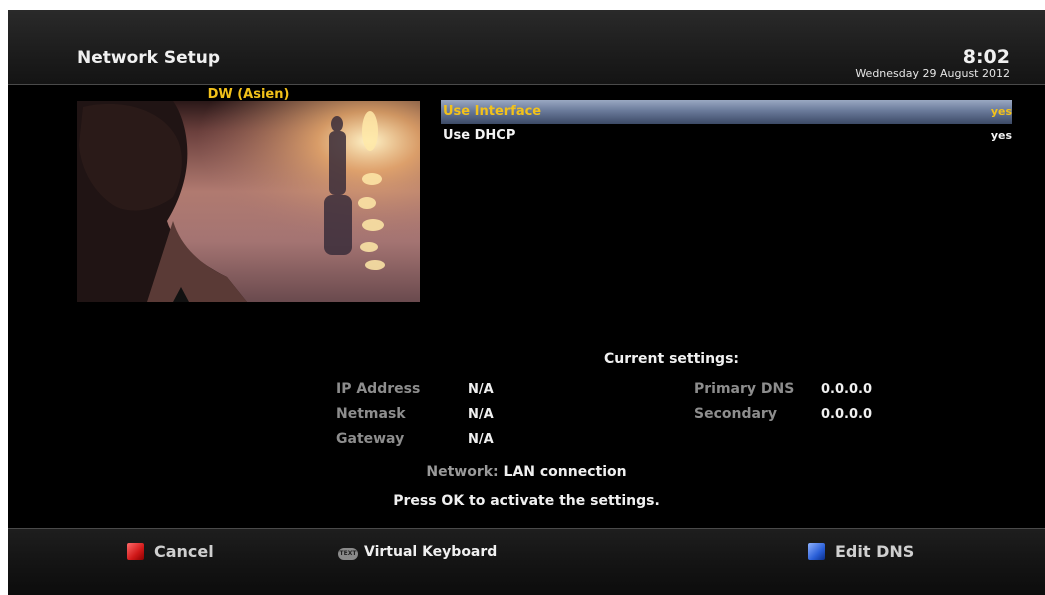 This screenshot has height=595, width=1045. Describe the element at coordinates (492, 111) in the screenshot. I see `setting-label: Use Interface` at that location.